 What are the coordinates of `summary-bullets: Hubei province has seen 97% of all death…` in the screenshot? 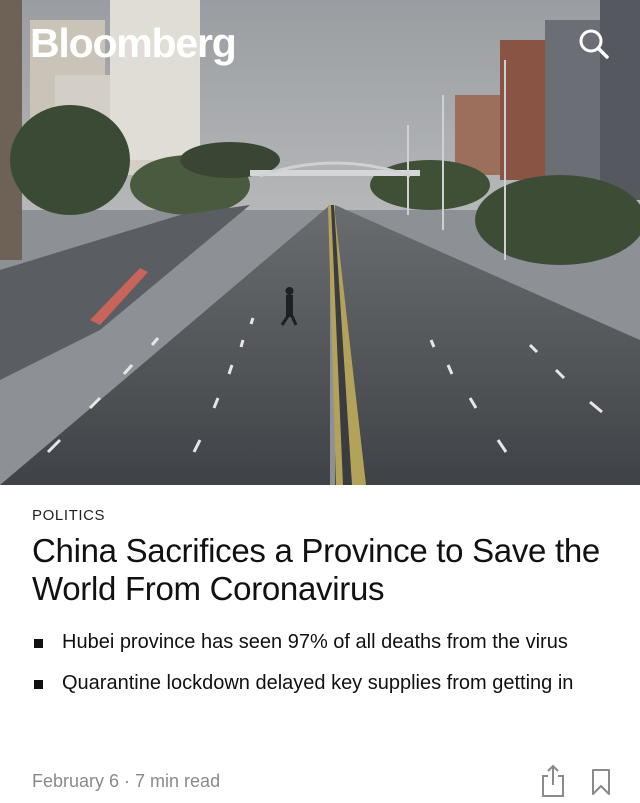 It's located at (320, 663).